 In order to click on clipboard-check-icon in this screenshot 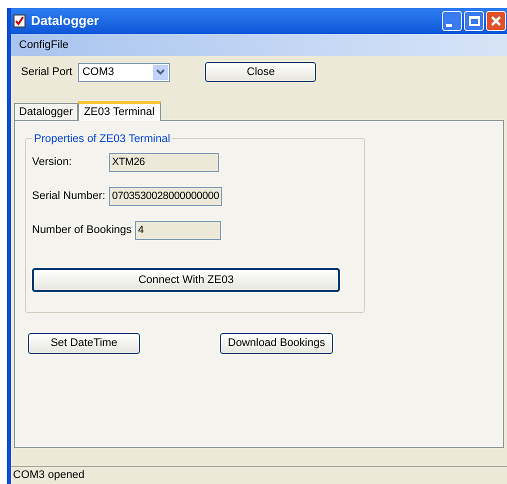, I will do `click(19, 21)`.